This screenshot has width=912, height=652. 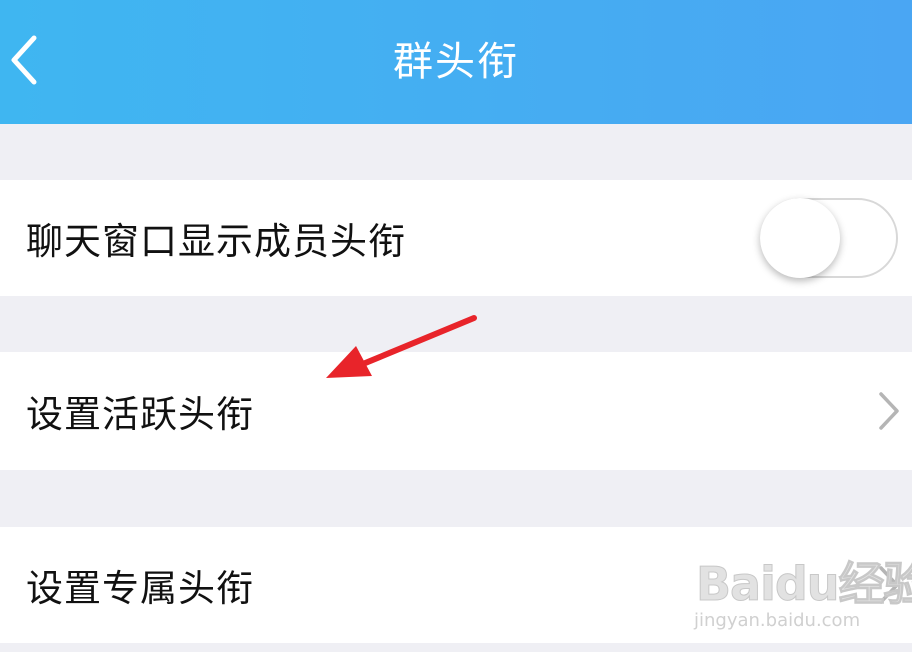 What do you see at coordinates (777, 620) in the screenshot?
I see `watermark-url: jingyan.baidu.com` at bounding box center [777, 620].